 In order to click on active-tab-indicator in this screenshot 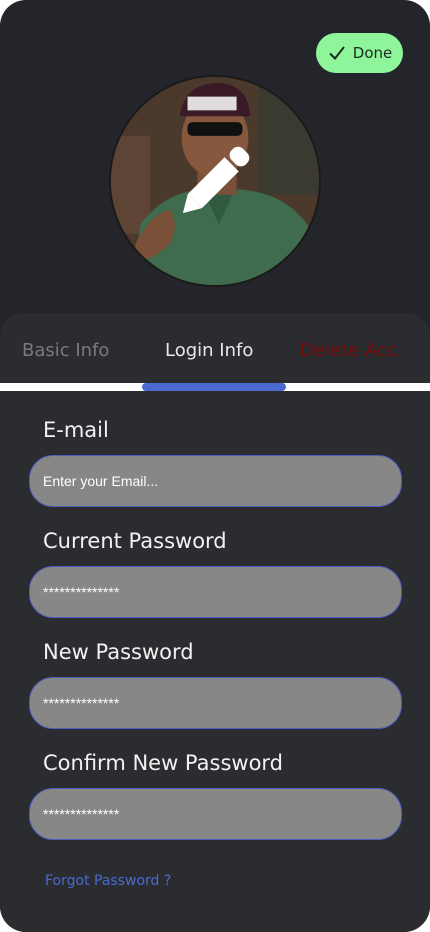, I will do `click(214, 387)`.